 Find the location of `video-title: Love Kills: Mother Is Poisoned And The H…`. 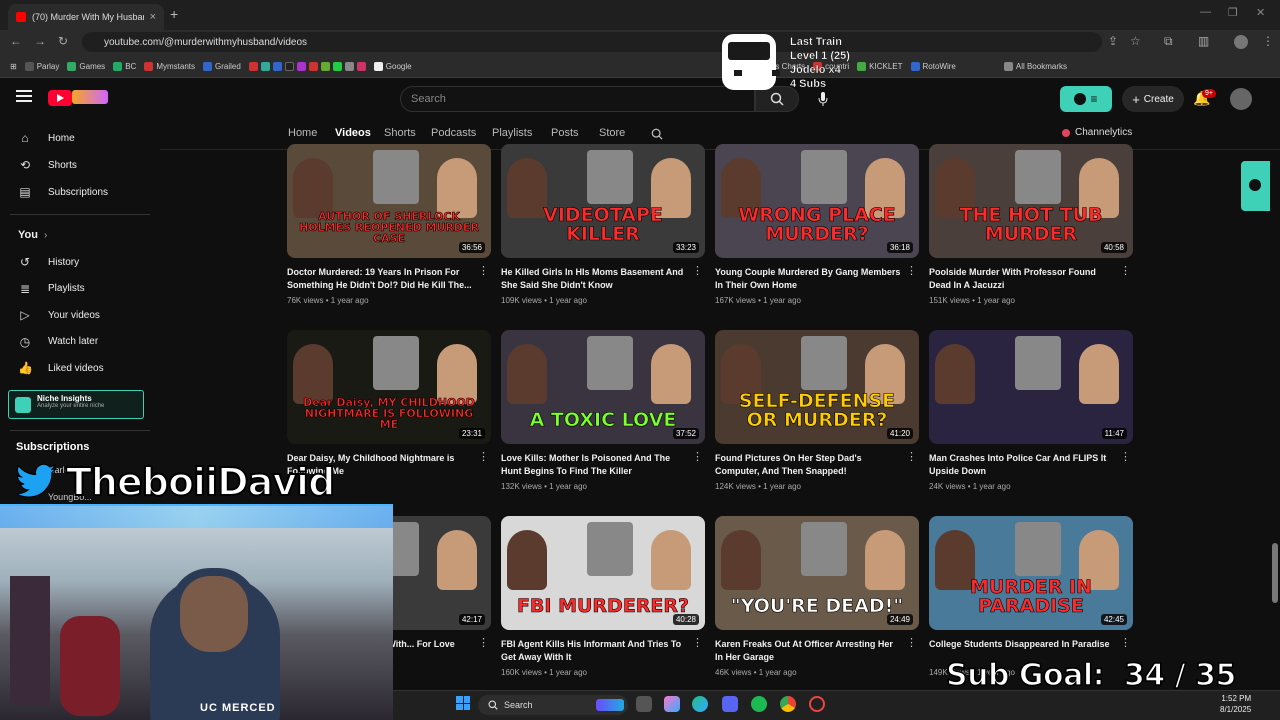

video-title: Love Kills: Mother Is Poisoned And The H… is located at coordinates (595, 465).